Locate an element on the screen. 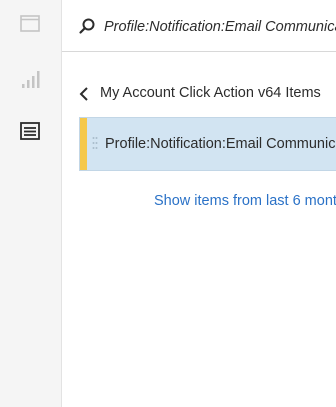 The width and height of the screenshot is (336, 407). signal-bars-icon is located at coordinates (30, 79).